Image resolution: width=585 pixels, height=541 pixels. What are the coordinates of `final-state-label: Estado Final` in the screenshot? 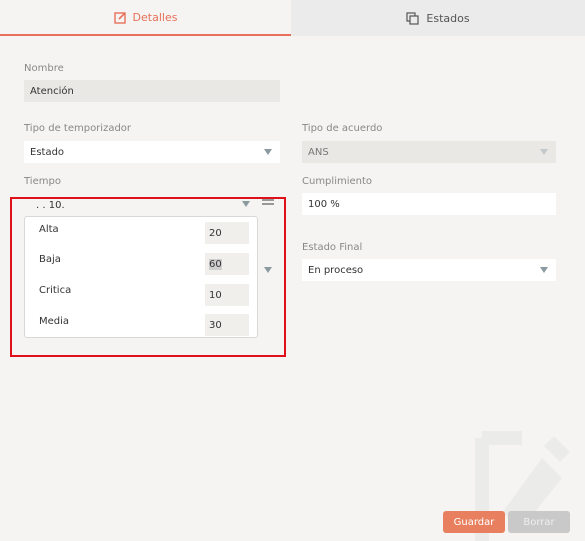 It's located at (332, 247).